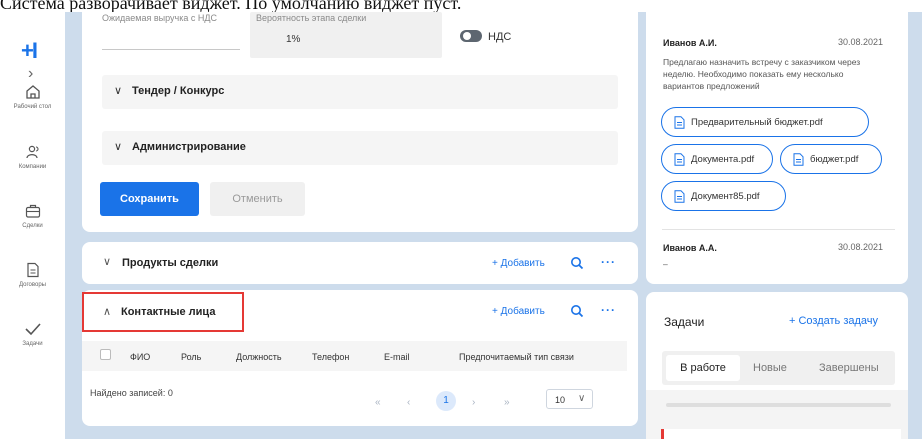 The height and width of the screenshot is (439, 922). I want to click on attachment-file: Предварительный бюджет.pdf, so click(765, 122).